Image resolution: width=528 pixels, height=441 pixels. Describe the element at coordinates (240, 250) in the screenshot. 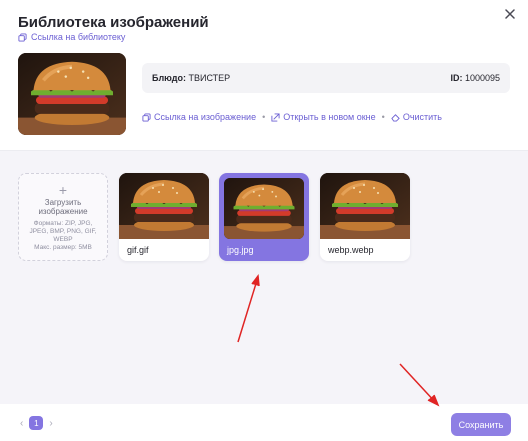

I see `image-name: jpg.jpg` at that location.